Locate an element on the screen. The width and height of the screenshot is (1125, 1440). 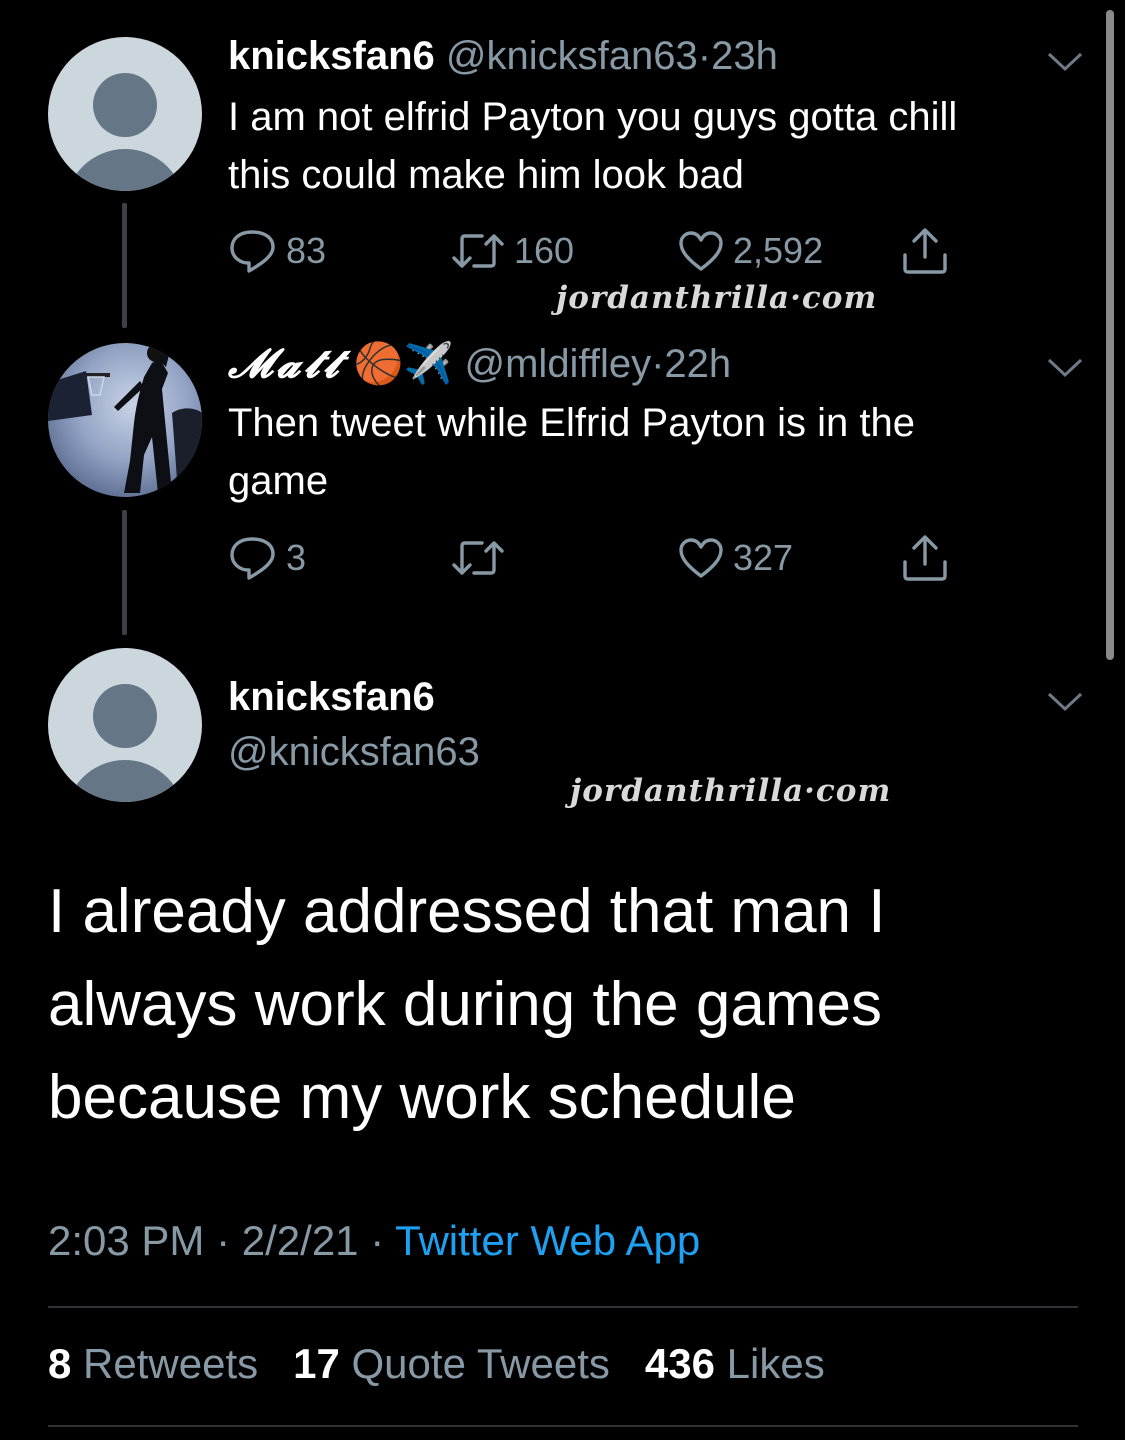
main-display-name: knicksfan6 is located at coordinates (331, 697).